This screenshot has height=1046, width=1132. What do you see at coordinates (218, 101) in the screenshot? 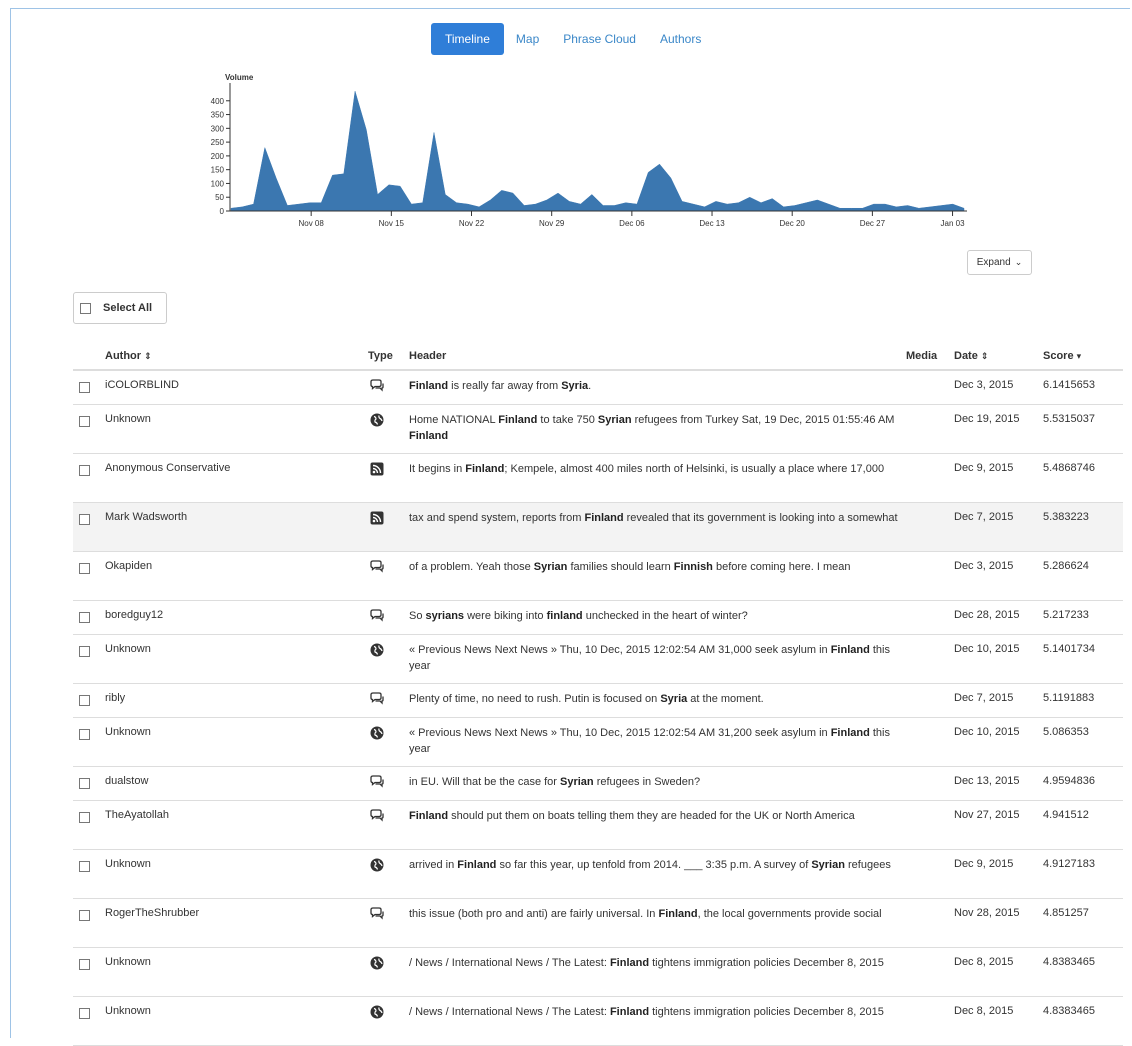
I see `y-tick-label: 400` at bounding box center [218, 101].